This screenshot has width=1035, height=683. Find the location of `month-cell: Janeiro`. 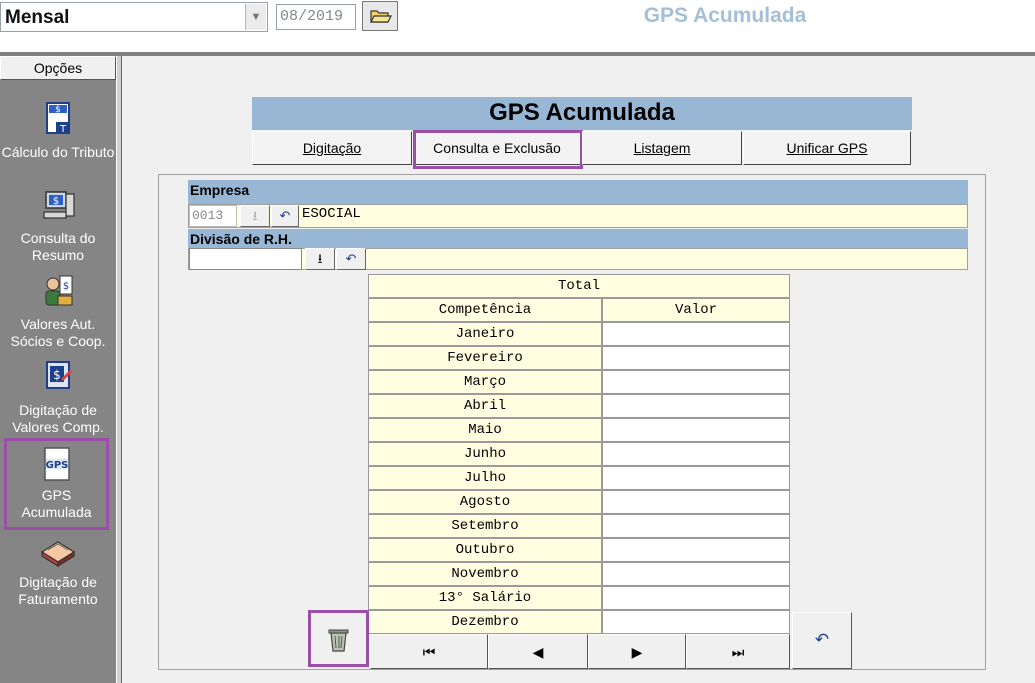

month-cell: Janeiro is located at coordinates (485, 334).